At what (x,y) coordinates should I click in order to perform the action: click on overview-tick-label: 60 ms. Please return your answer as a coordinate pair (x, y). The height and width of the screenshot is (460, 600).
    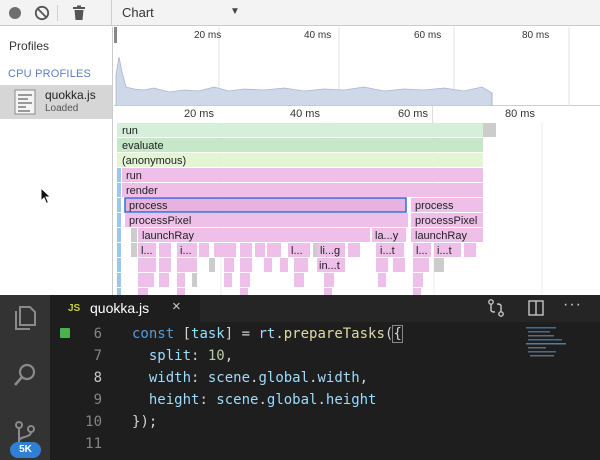
    Looking at the image, I should click on (428, 35).